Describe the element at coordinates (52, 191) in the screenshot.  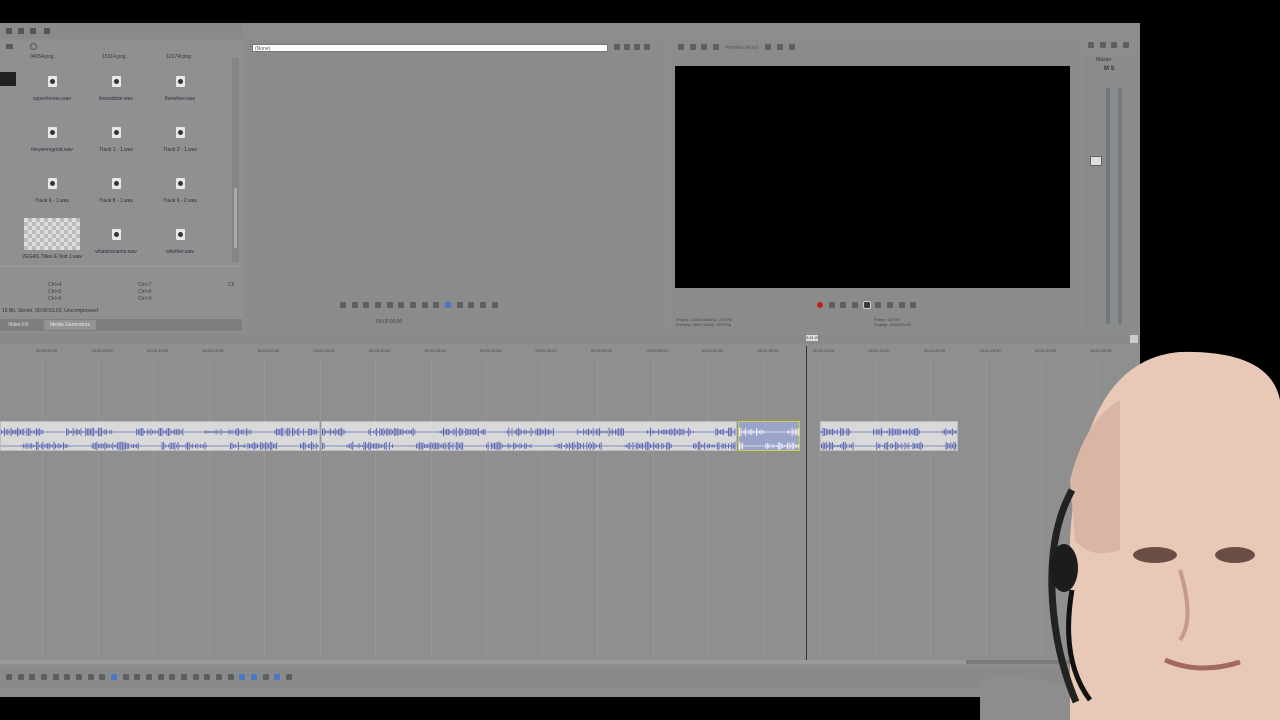
I see `media-item: Track 6 - 1.wav` at that location.